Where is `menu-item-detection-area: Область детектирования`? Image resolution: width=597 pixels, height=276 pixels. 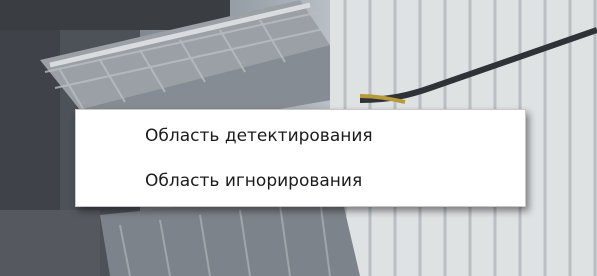
menu-item-detection-area: Область детектирования is located at coordinates (300, 136).